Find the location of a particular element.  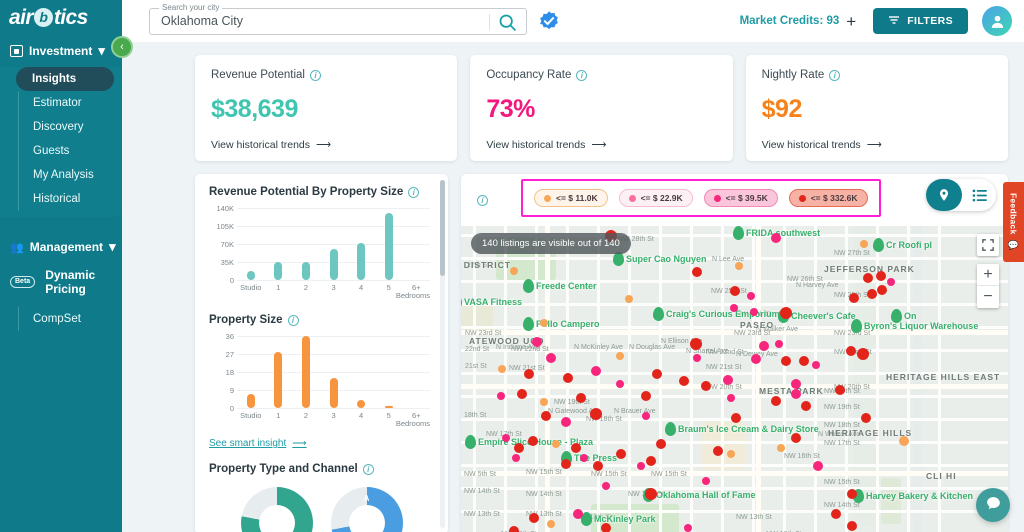

kpi-nightly-rate-link: View historical trends ⟶ is located at coordinates (877, 145).